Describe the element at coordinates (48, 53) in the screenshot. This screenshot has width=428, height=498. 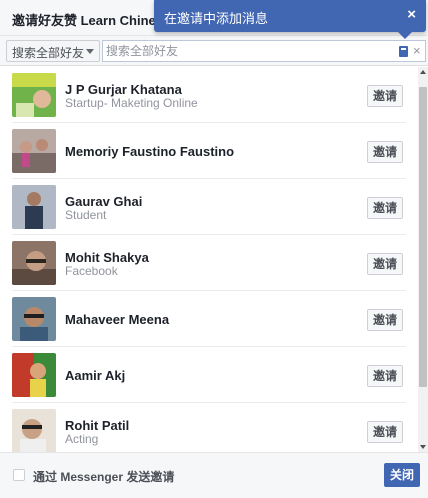
I see `filter-label: 搜索全部好友` at that location.